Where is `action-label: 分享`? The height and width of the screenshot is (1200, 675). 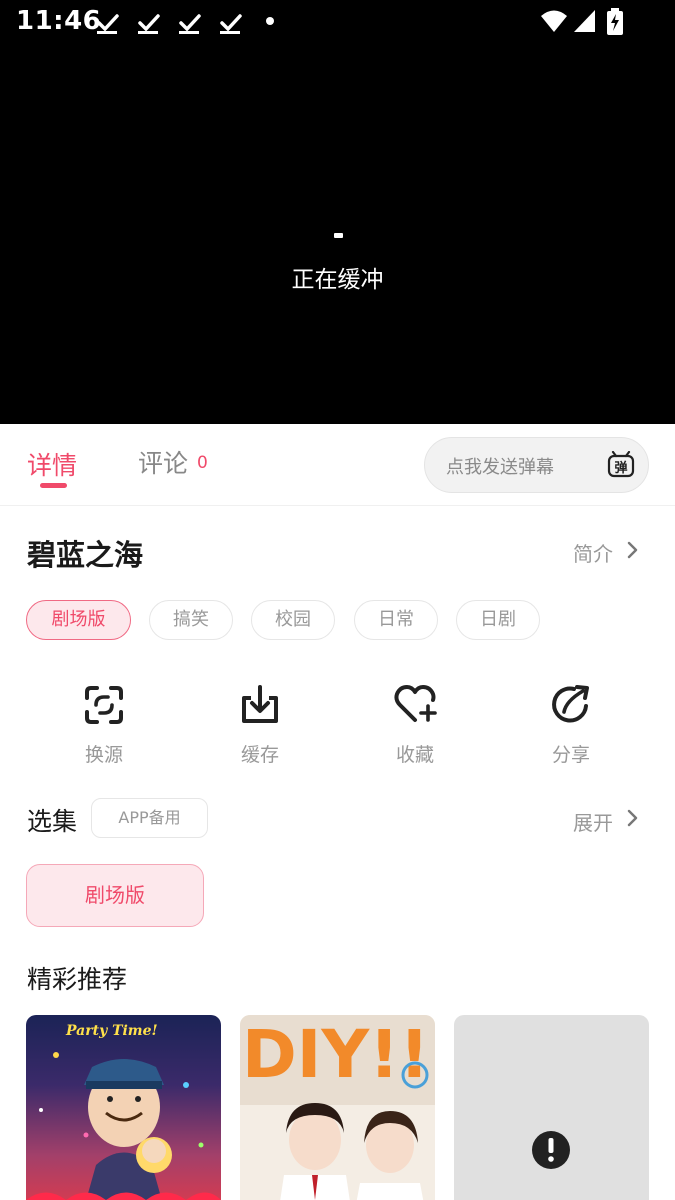
action-label: 分享 is located at coordinates (570, 755).